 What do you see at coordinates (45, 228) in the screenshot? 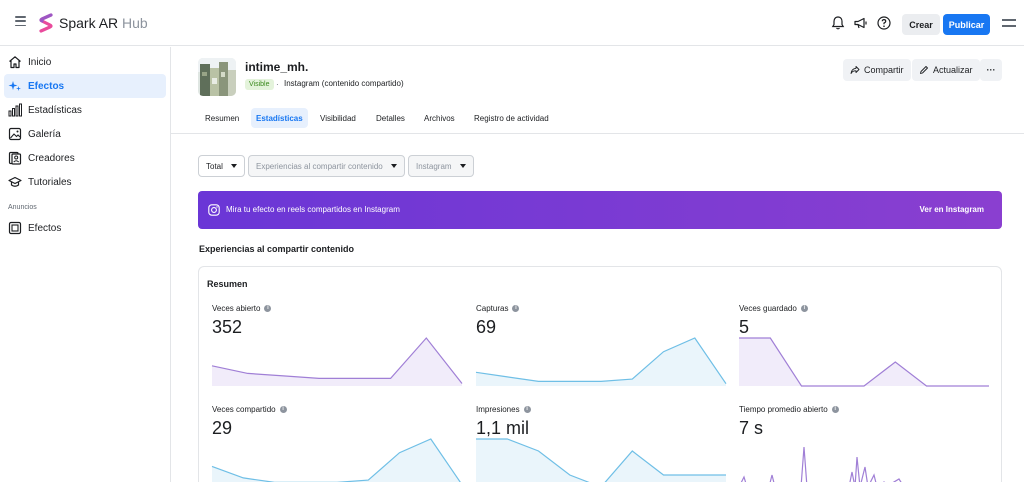
I see `sidebar-item-label: Efectos` at bounding box center [45, 228].